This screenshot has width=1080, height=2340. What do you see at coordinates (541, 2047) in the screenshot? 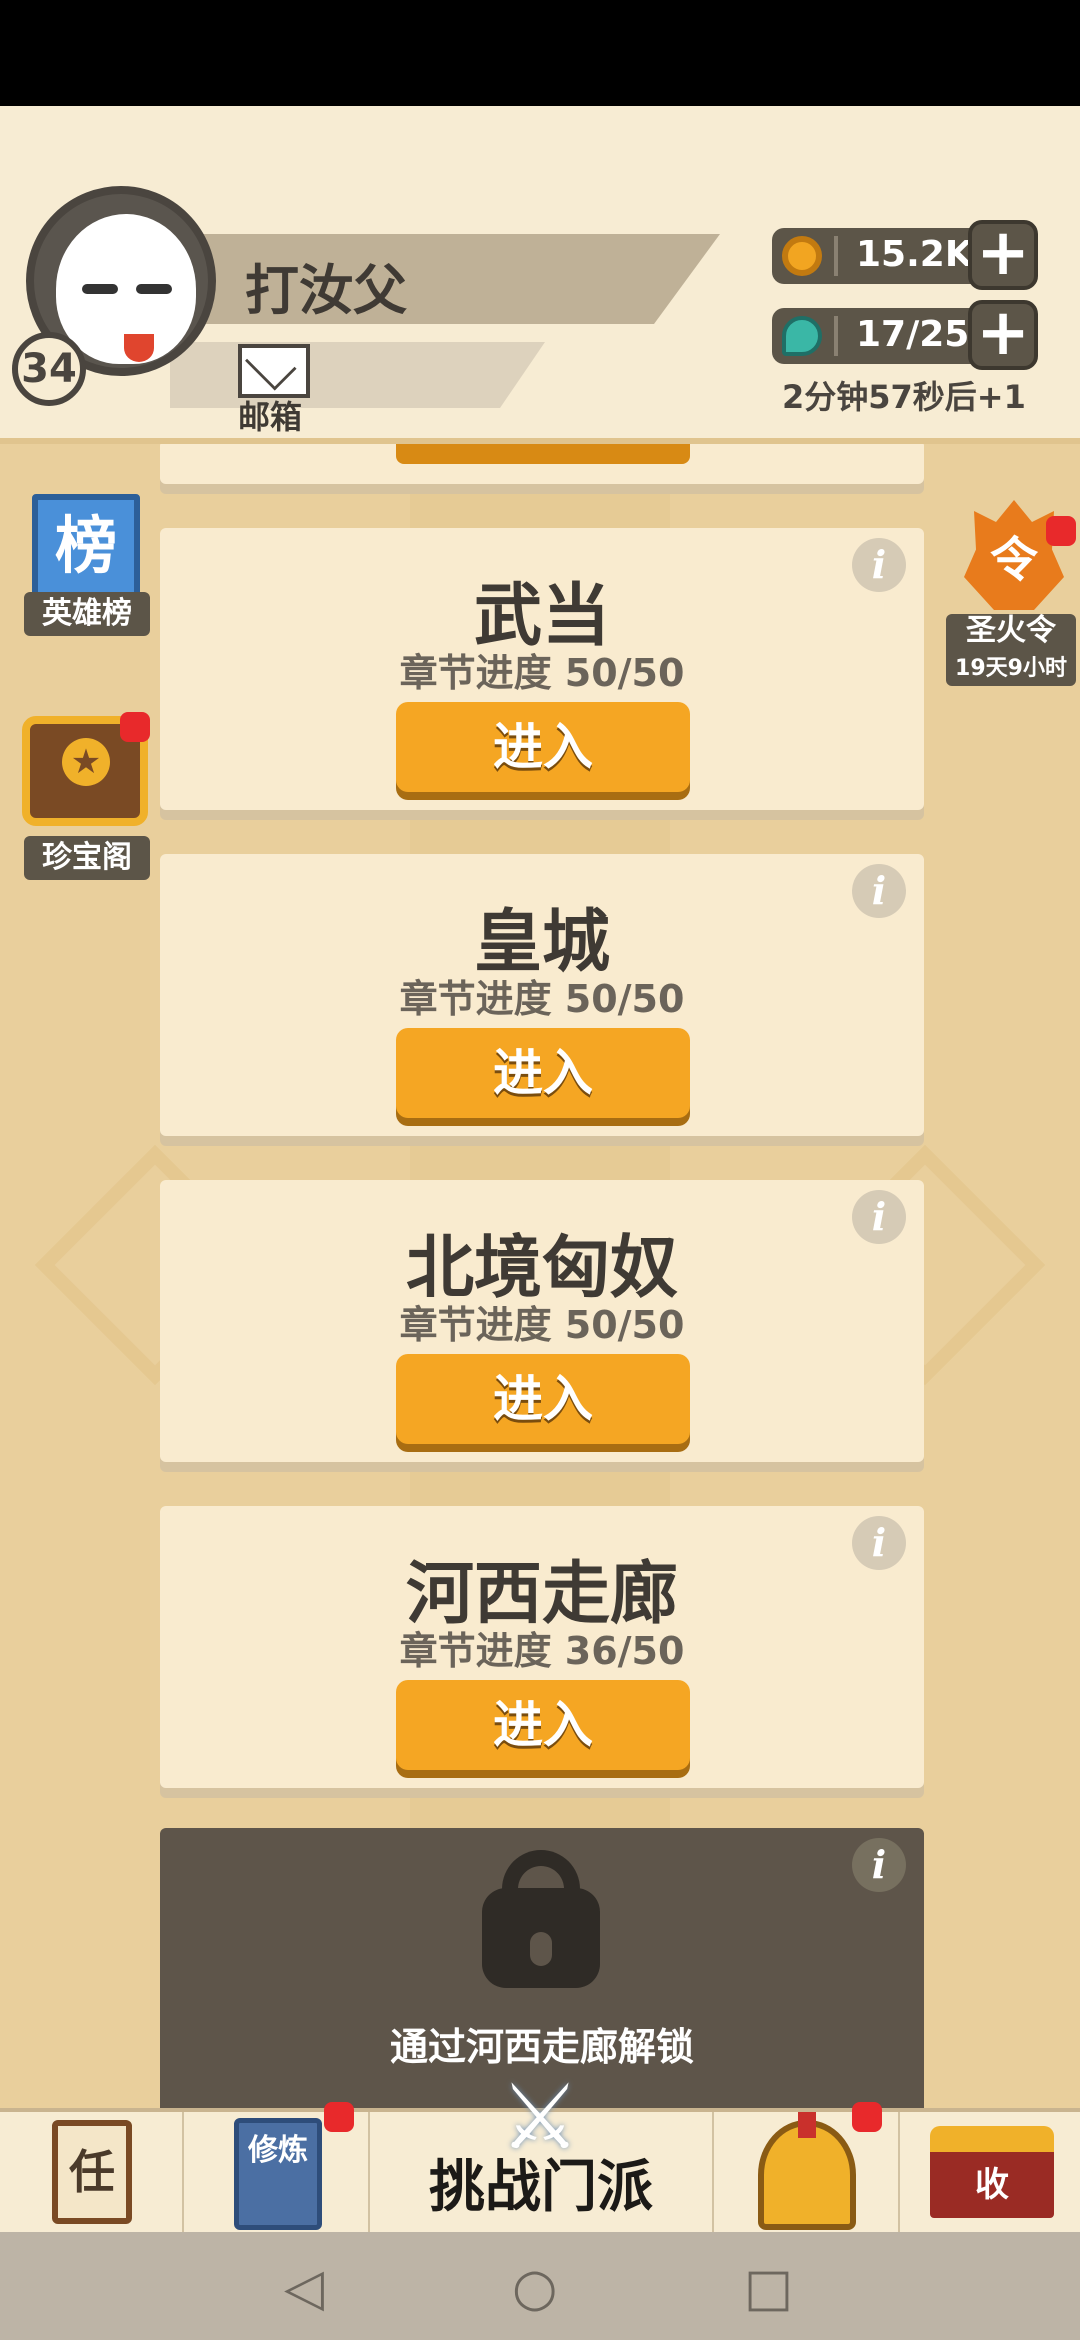
I see `unlock-requirement: 通过河西走廊解锁` at bounding box center [541, 2047].